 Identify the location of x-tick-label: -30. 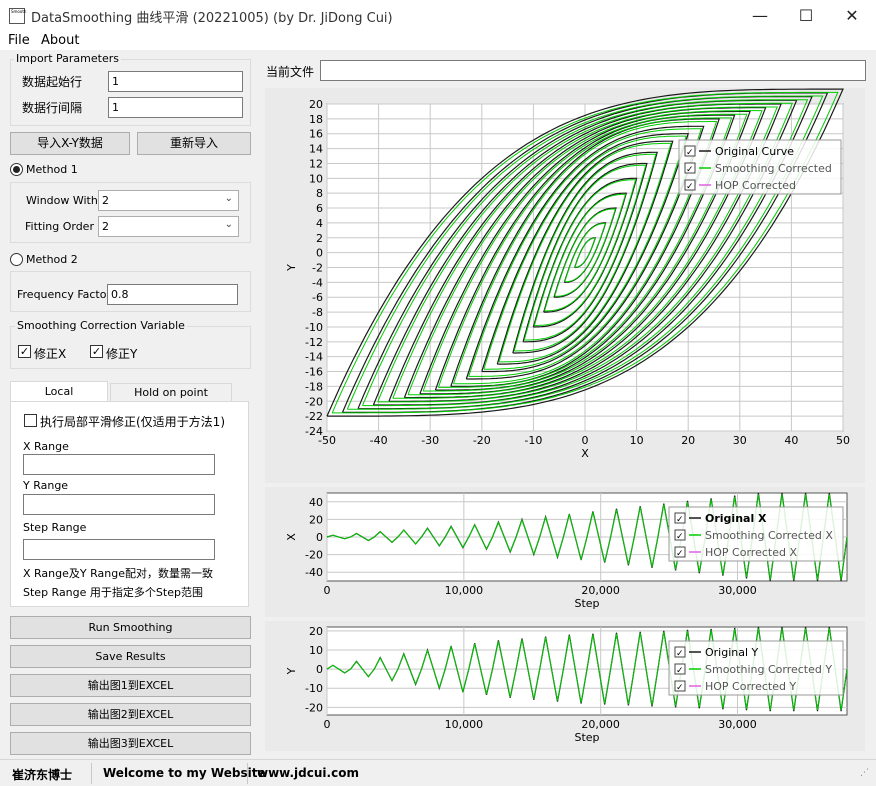
(430, 440).